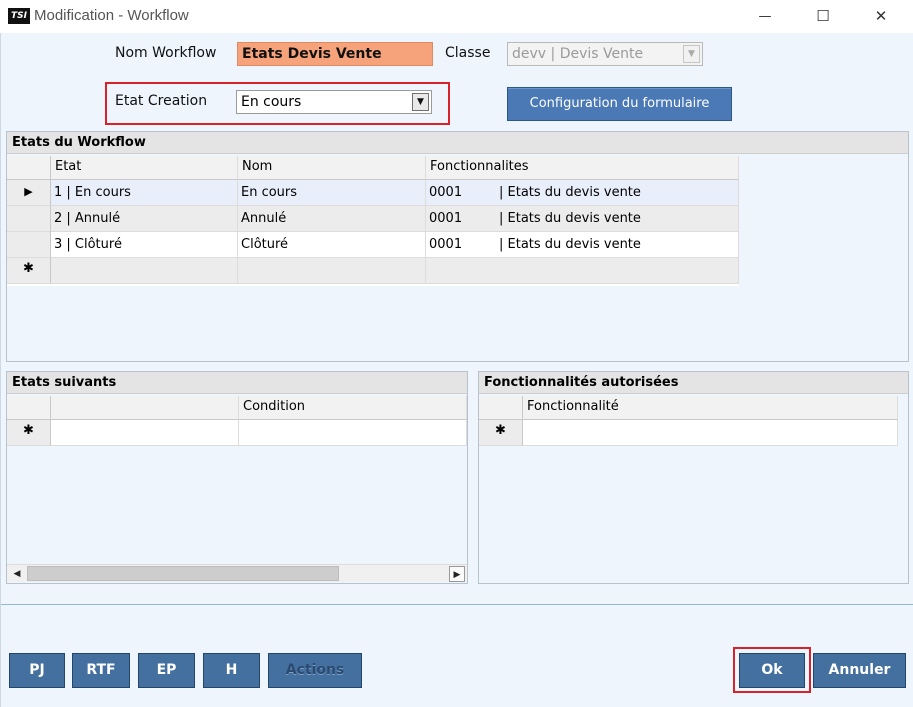  What do you see at coordinates (231, 670) in the screenshot?
I see `h-button: H` at bounding box center [231, 670].